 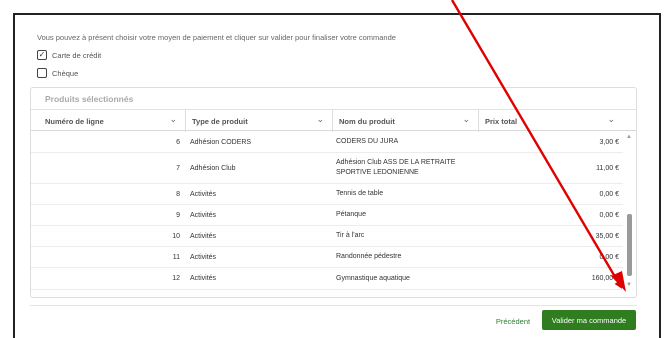 What do you see at coordinates (327, 257) in the screenshot?
I see `table-row: 11 Activités Randonnée pédestre 0,00 €` at bounding box center [327, 257].